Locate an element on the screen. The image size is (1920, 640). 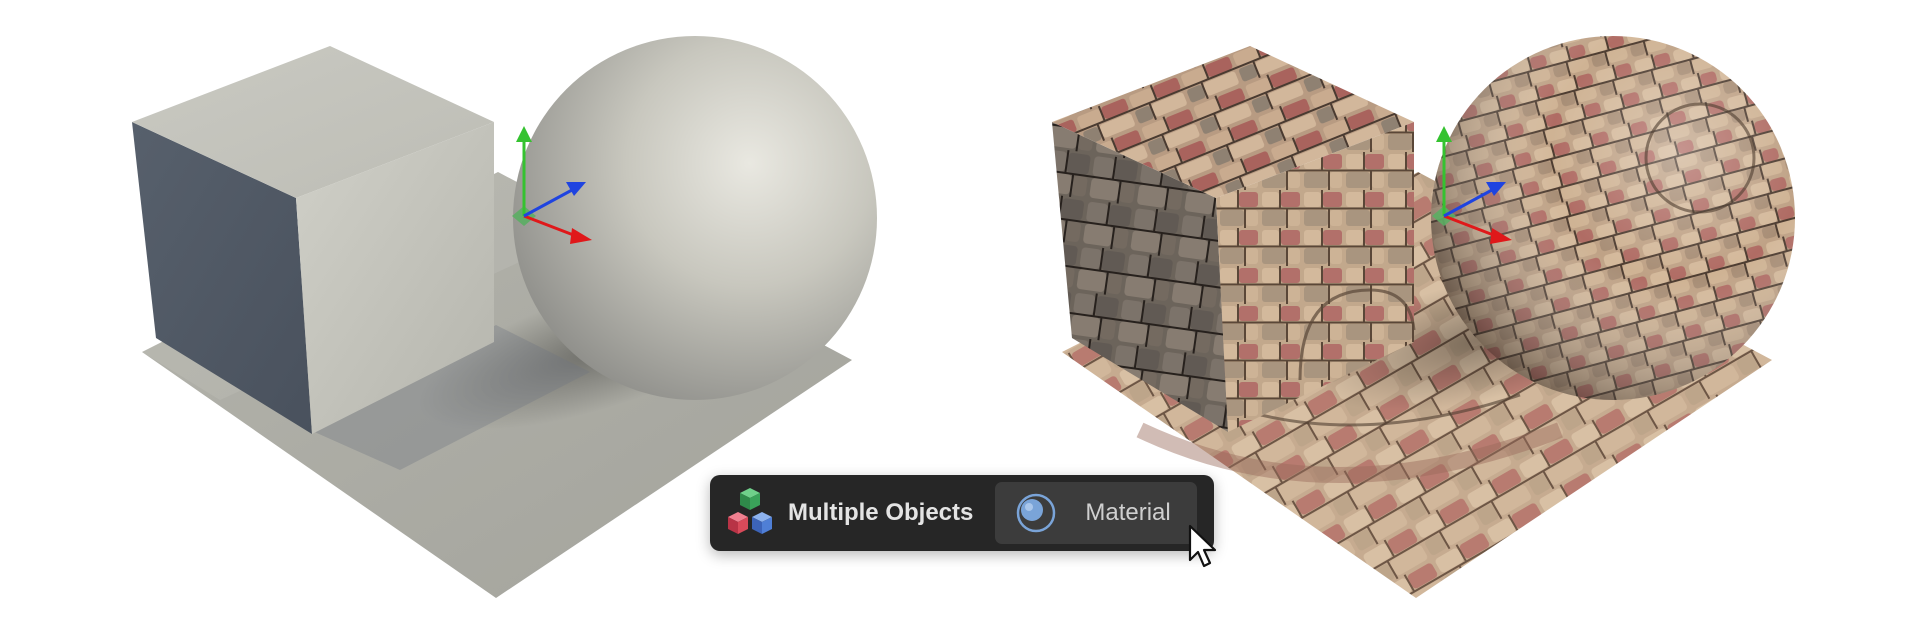
gray-sphere is located at coordinates (695, 218).